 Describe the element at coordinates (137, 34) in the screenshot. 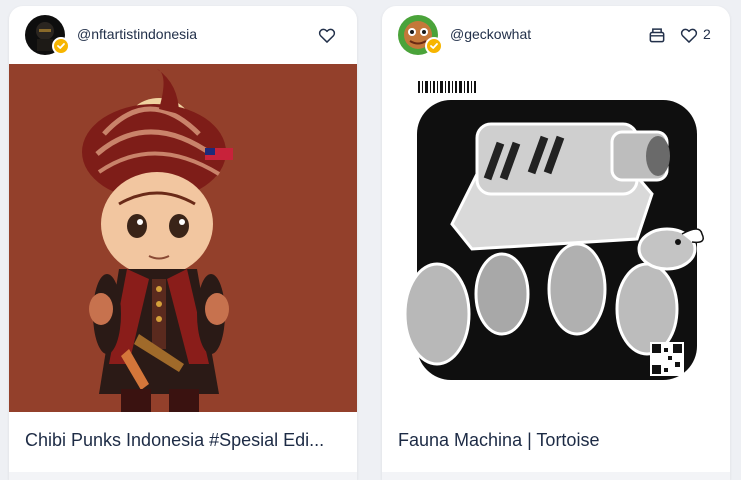

I see `creator-username: @nftartistindonesia` at that location.